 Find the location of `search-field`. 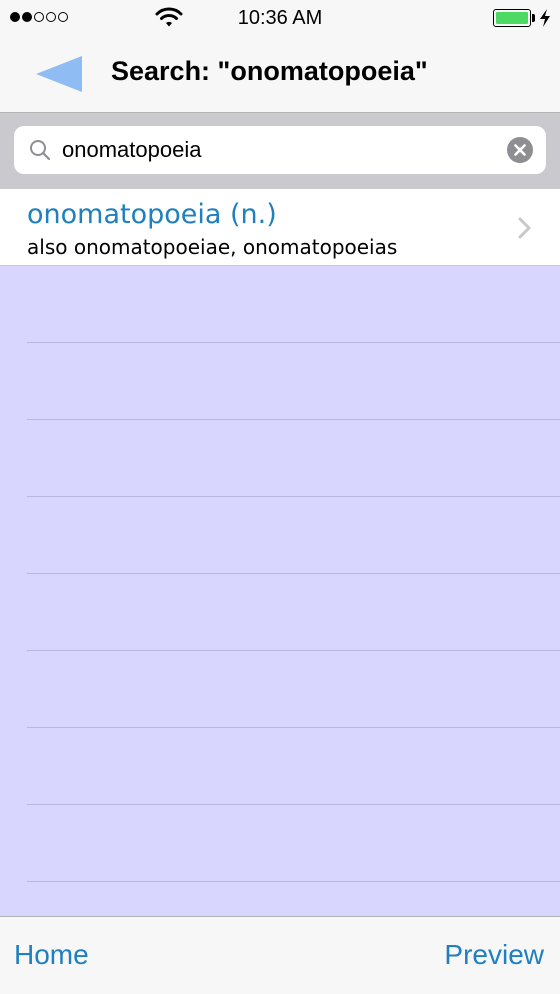

search-field is located at coordinates (280, 150).